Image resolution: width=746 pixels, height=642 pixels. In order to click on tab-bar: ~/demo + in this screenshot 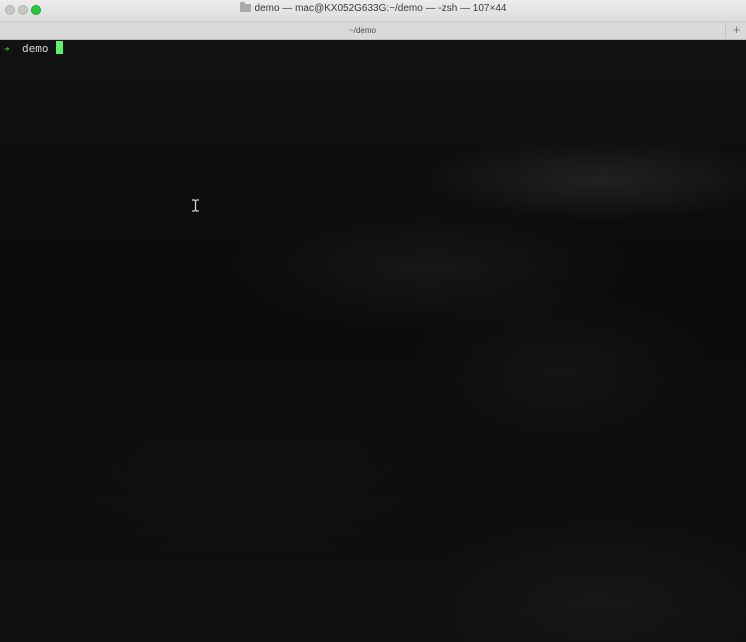, I will do `click(373, 31)`.